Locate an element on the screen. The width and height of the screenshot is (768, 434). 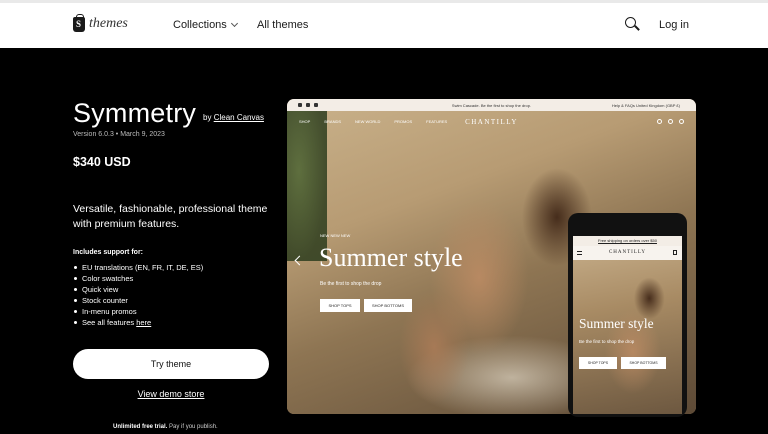
feature-item: Color swatches is located at coordinates (138, 278).